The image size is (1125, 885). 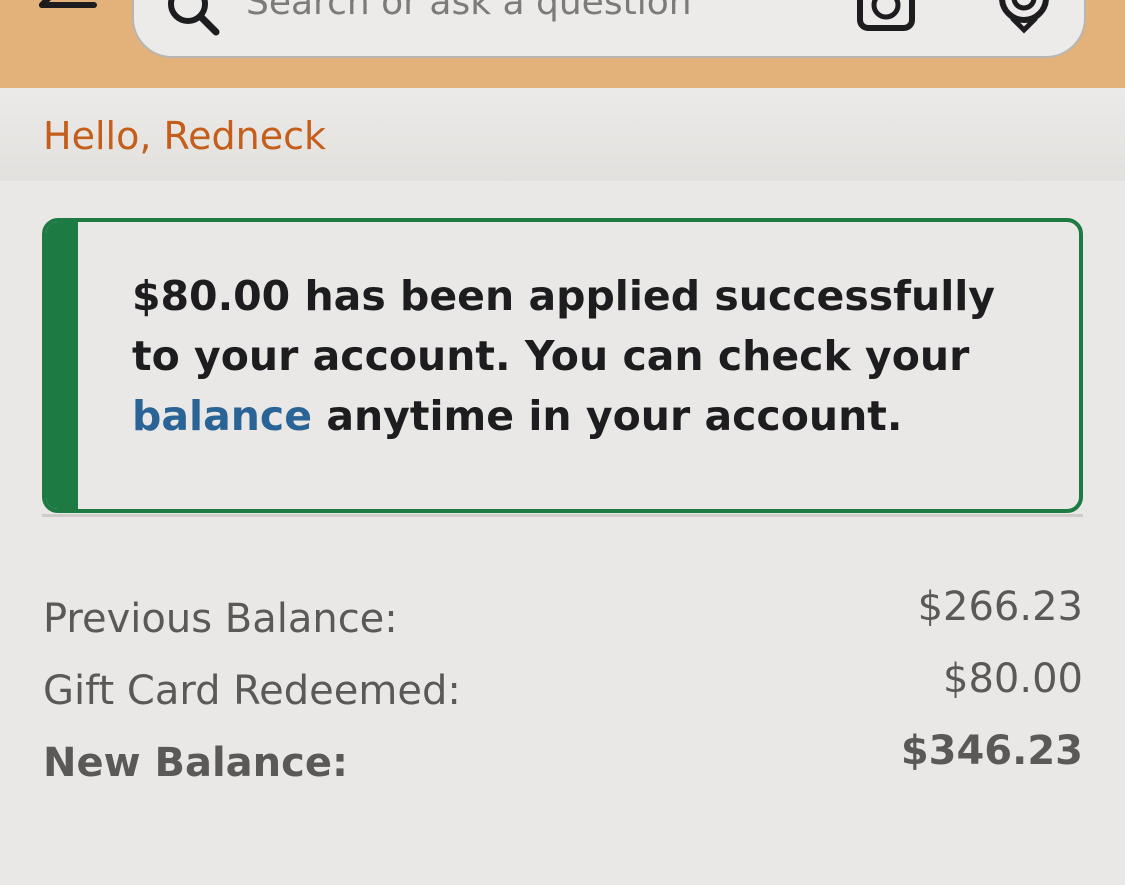 I want to click on previous-balance-row: Previous Balance: $266.23, so click(x=563, y=616).